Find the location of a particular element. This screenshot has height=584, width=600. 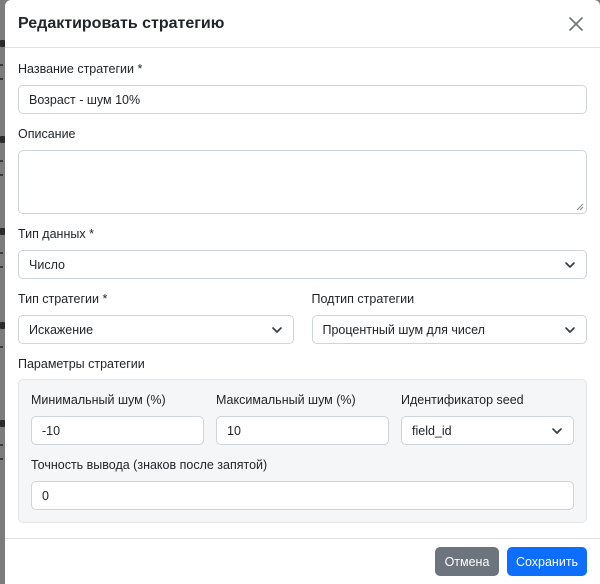

modal-header: Редактировать стратегию is located at coordinates (302, 24).